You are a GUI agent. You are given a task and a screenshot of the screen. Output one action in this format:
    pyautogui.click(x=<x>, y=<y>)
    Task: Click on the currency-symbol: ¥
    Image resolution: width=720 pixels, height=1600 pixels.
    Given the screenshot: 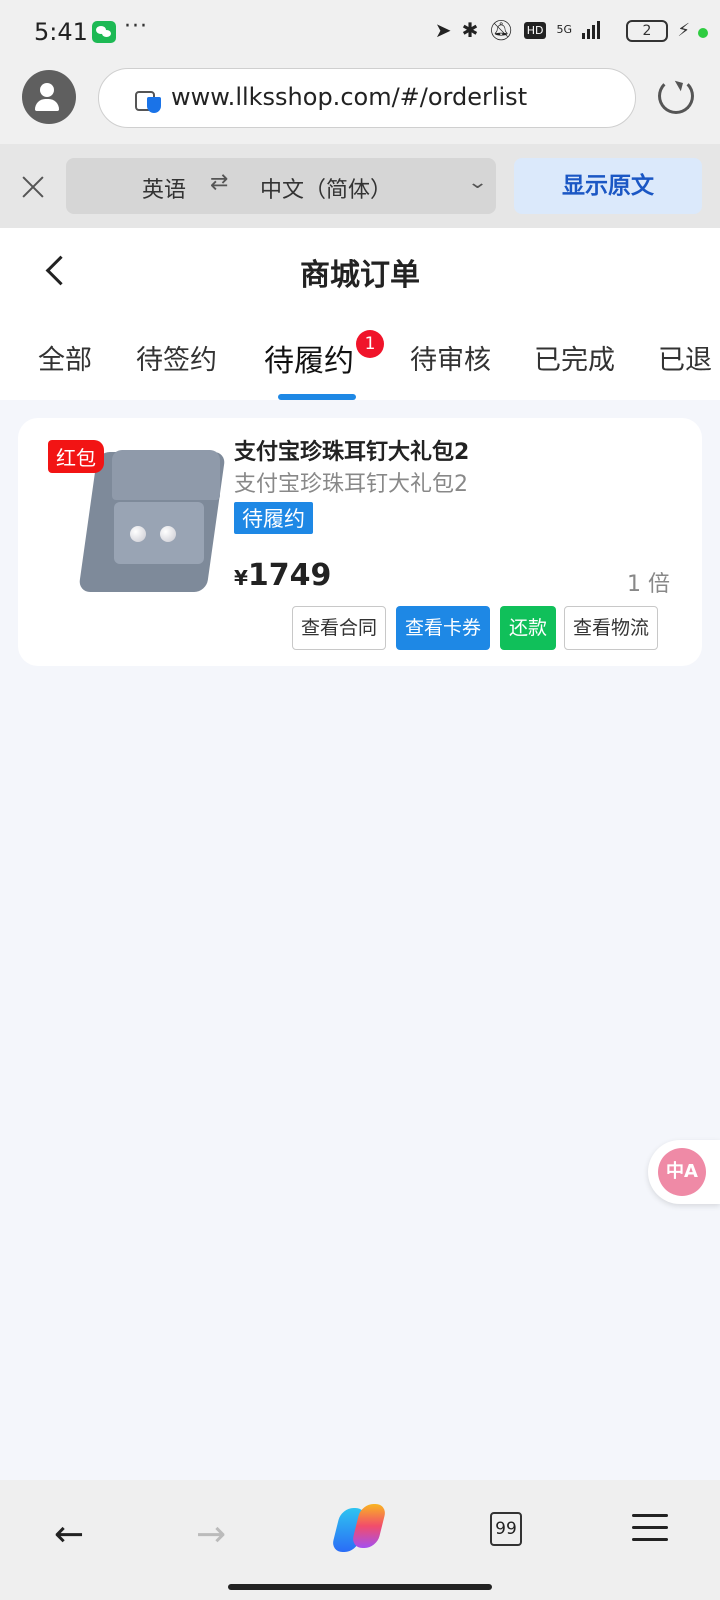 What is the action you would take?
    pyautogui.click(x=241, y=578)
    